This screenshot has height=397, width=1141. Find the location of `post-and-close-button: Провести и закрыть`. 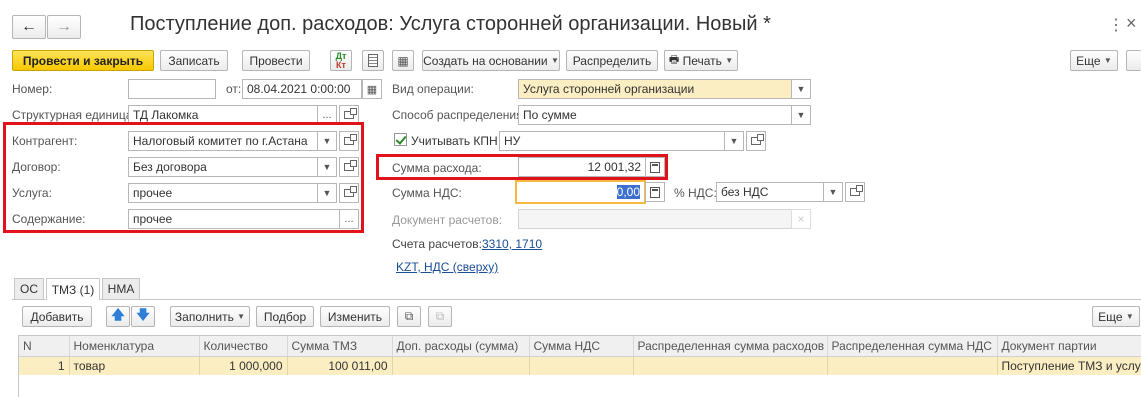

post-and-close-button: Провести и закрыть is located at coordinates (83, 60).